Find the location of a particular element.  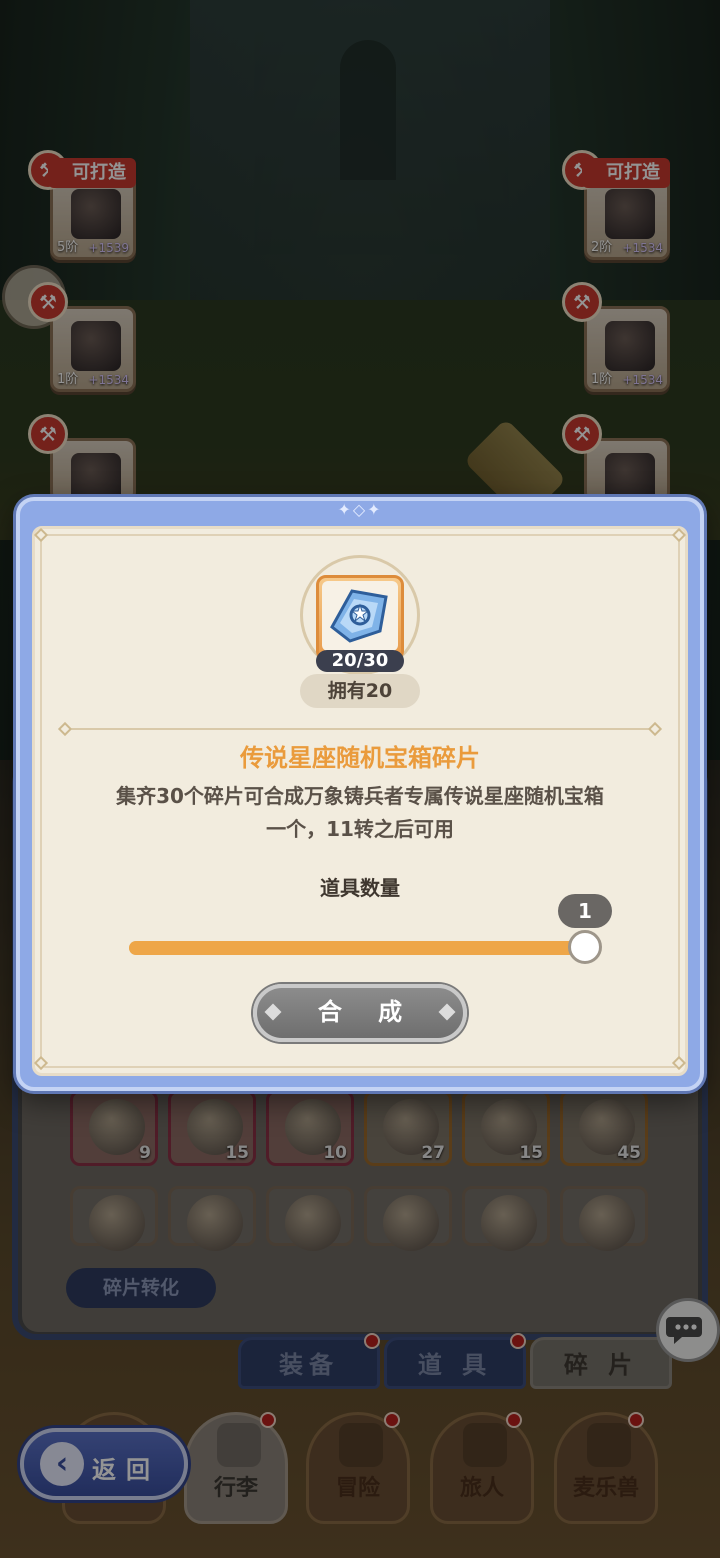

divider is located at coordinates (361, 729).